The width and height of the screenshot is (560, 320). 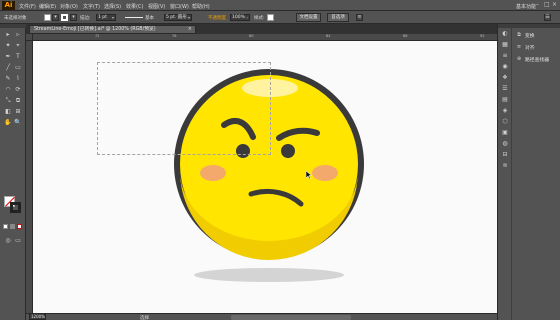 What do you see at coordinates (405, 36) in the screenshot?
I see `ruler-tick-label: 88` at bounding box center [405, 36].